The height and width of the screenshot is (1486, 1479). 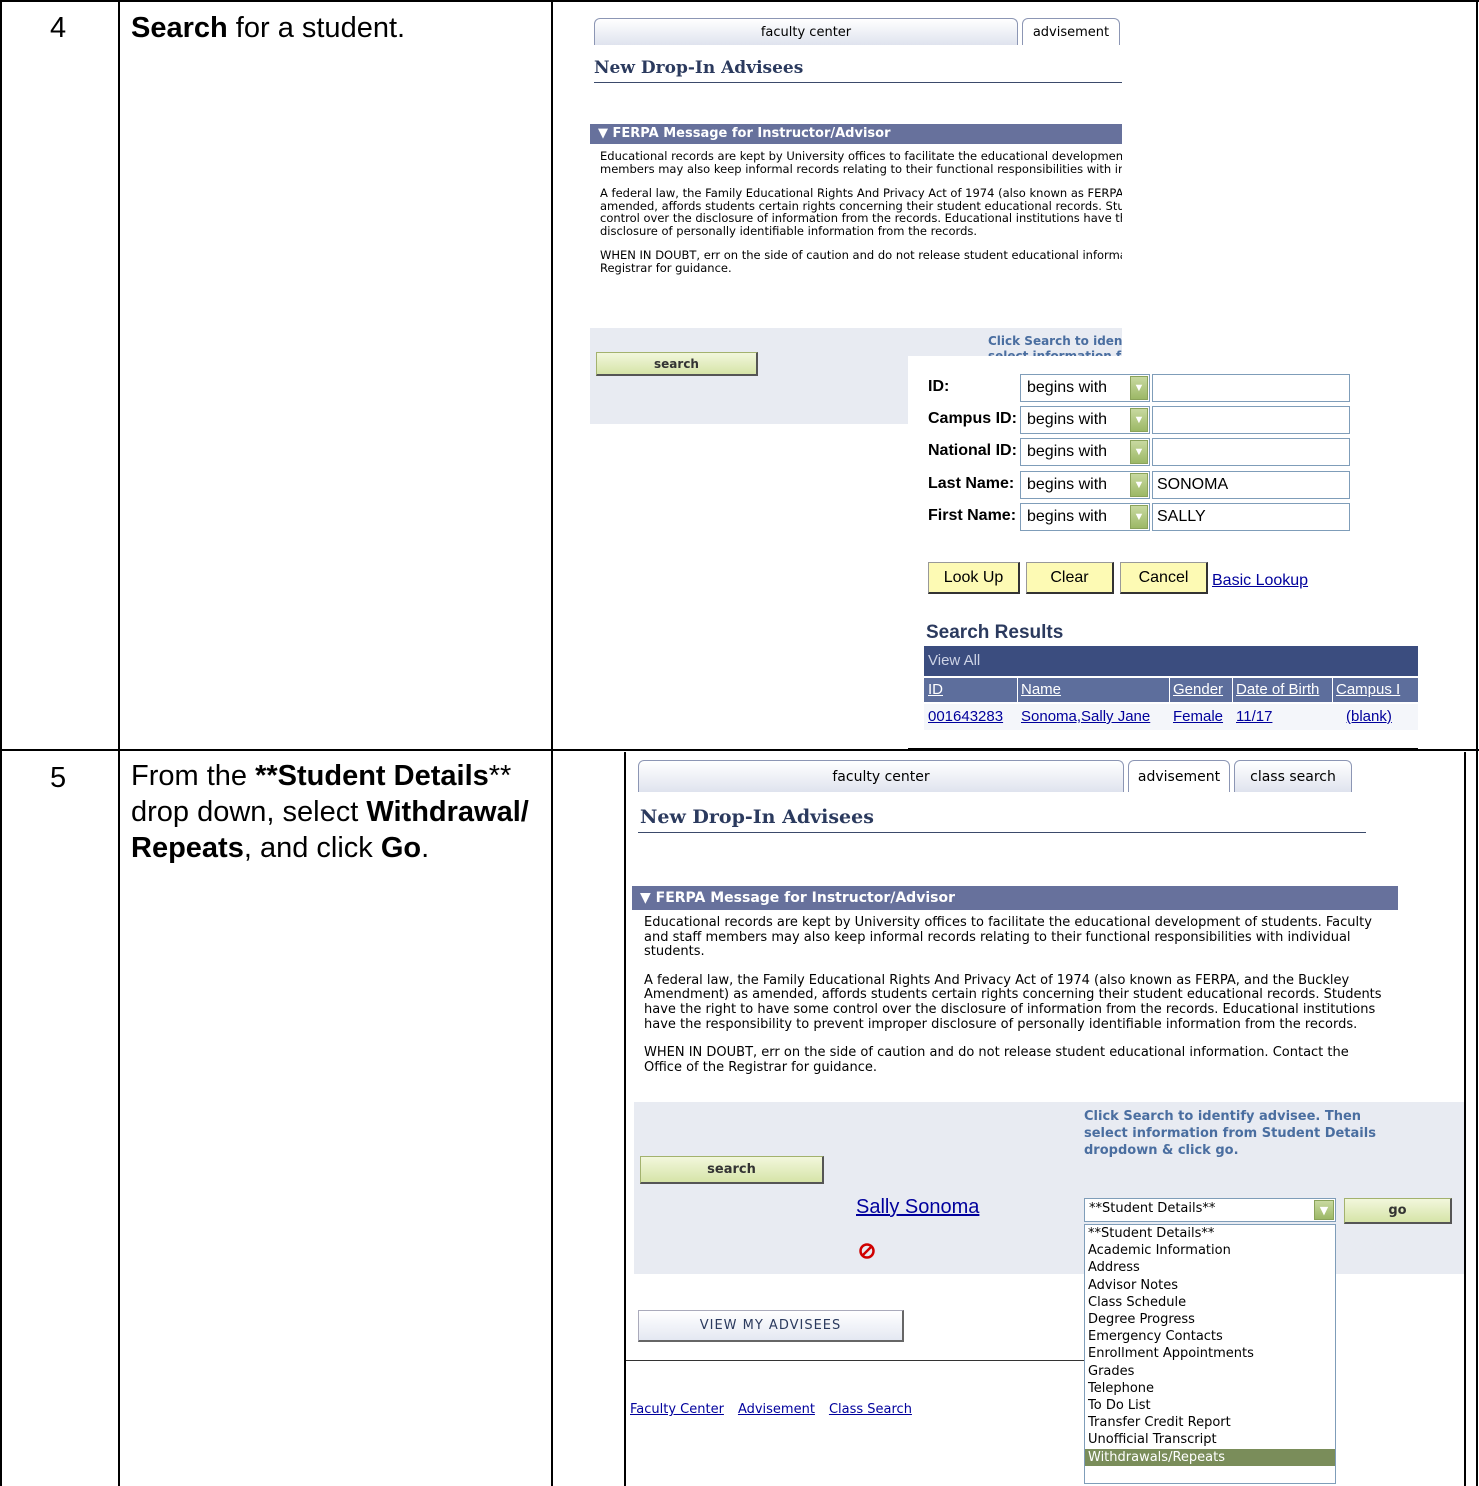 I want to click on dropdown-option: To Do List, so click(x=1211, y=1405).